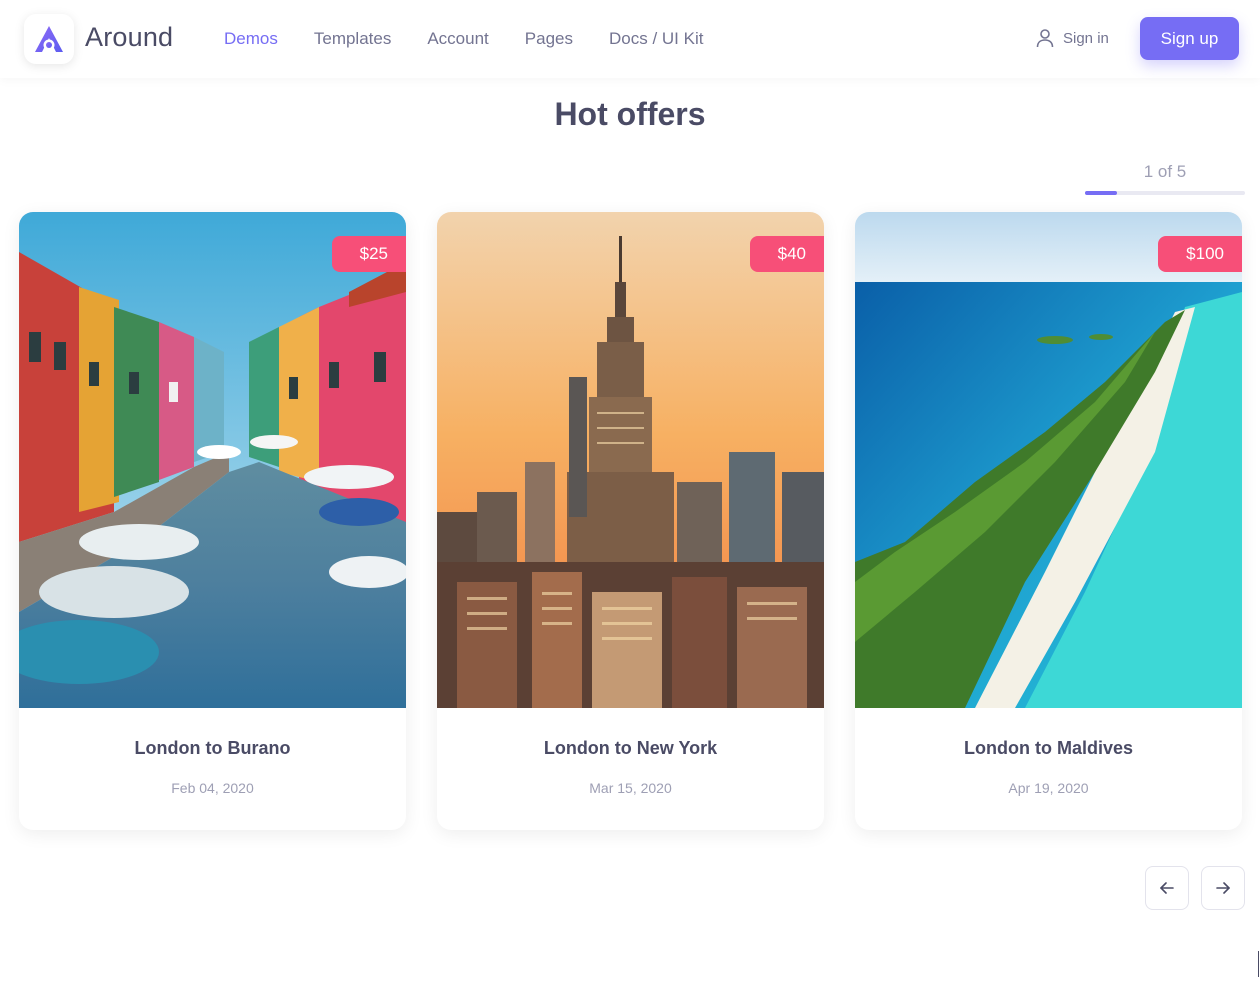  Describe the element at coordinates (457, 39) in the screenshot. I see `nav-item-account: Account` at that location.